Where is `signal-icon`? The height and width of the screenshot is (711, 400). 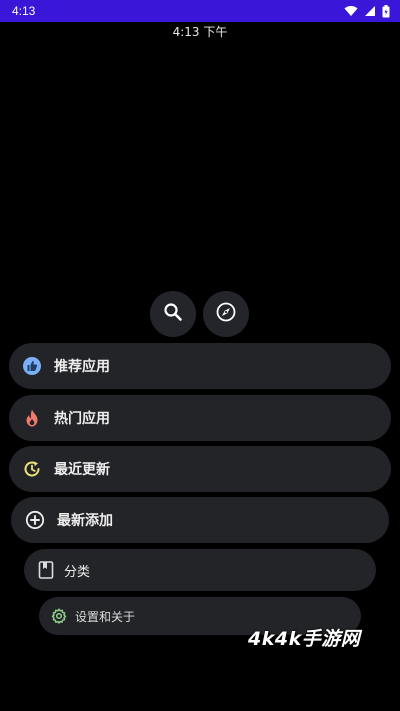 signal-icon is located at coordinates (370, 11).